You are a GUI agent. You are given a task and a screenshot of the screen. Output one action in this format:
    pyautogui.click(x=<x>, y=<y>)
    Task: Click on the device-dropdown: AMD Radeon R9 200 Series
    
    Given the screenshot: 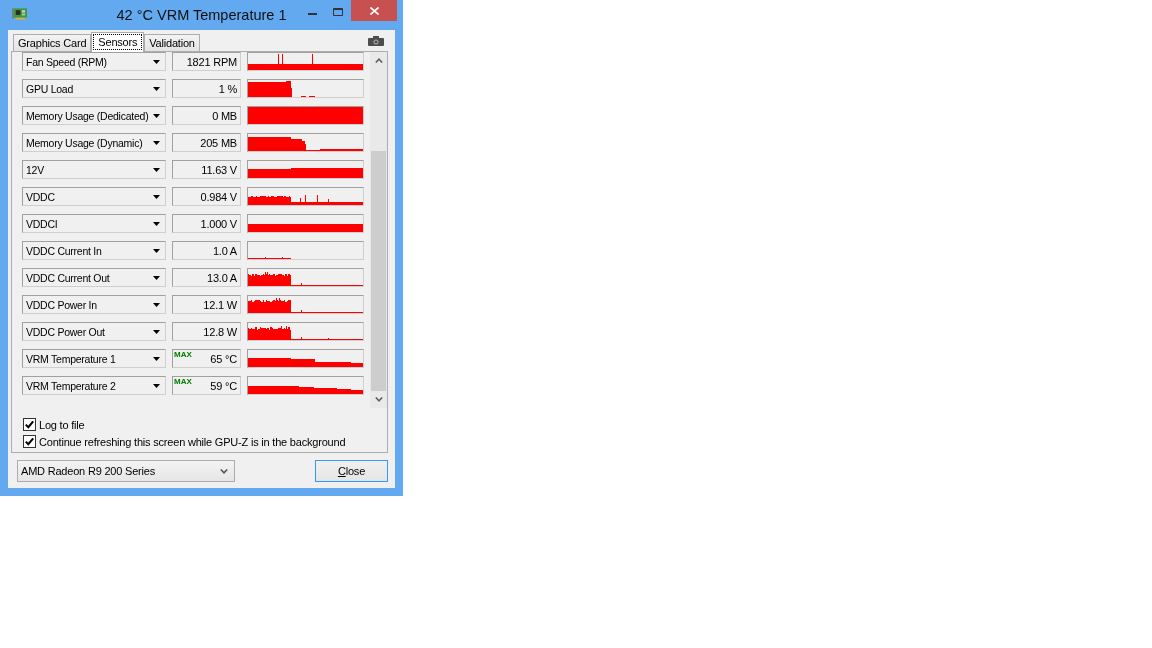 What is the action you would take?
    pyautogui.click(x=126, y=471)
    